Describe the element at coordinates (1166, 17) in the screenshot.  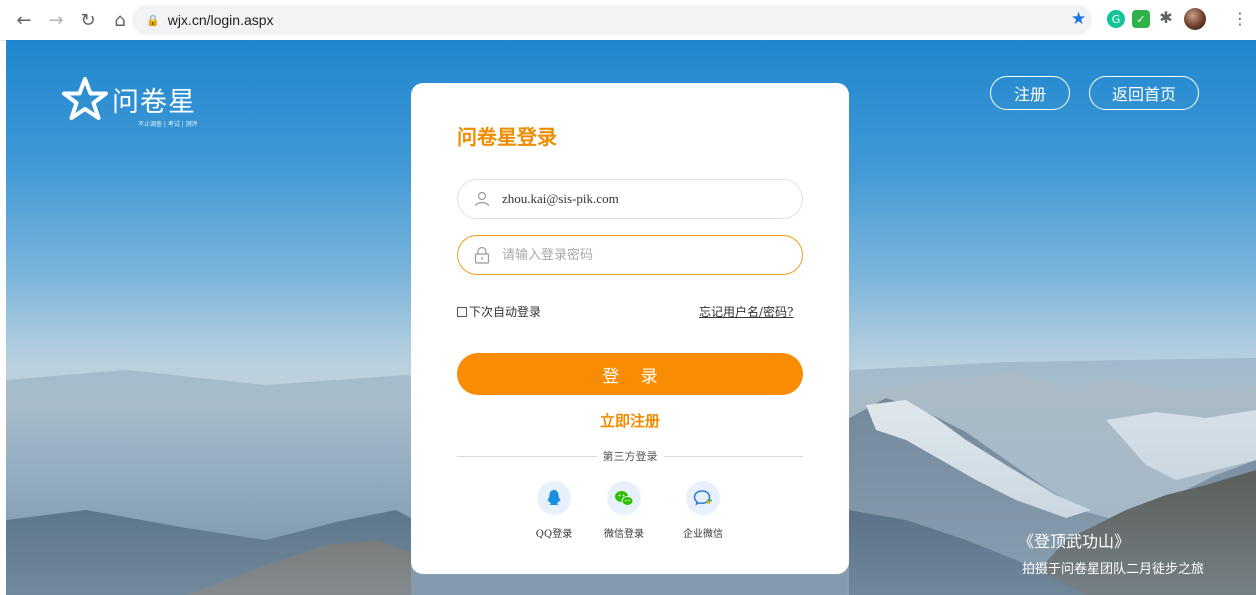
I see `puzzle-extensions-icon: ✱` at that location.